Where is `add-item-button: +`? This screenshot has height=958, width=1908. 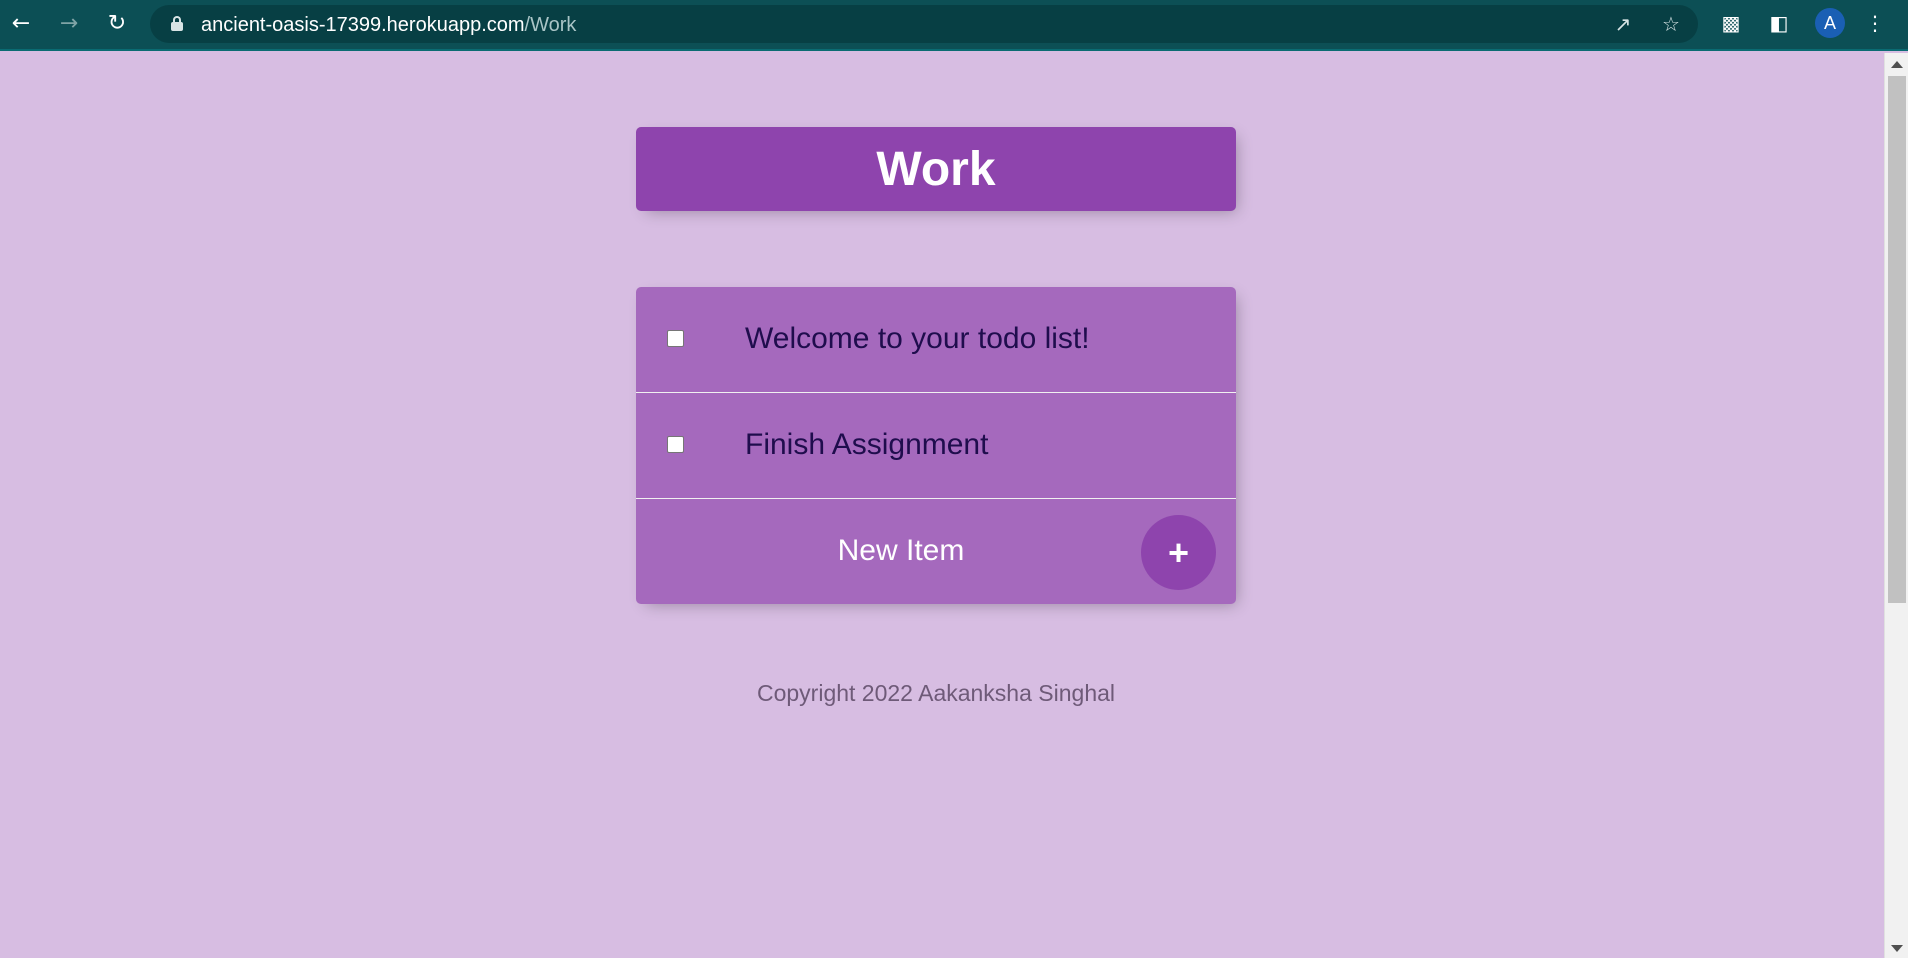
add-item-button: + is located at coordinates (1178, 552).